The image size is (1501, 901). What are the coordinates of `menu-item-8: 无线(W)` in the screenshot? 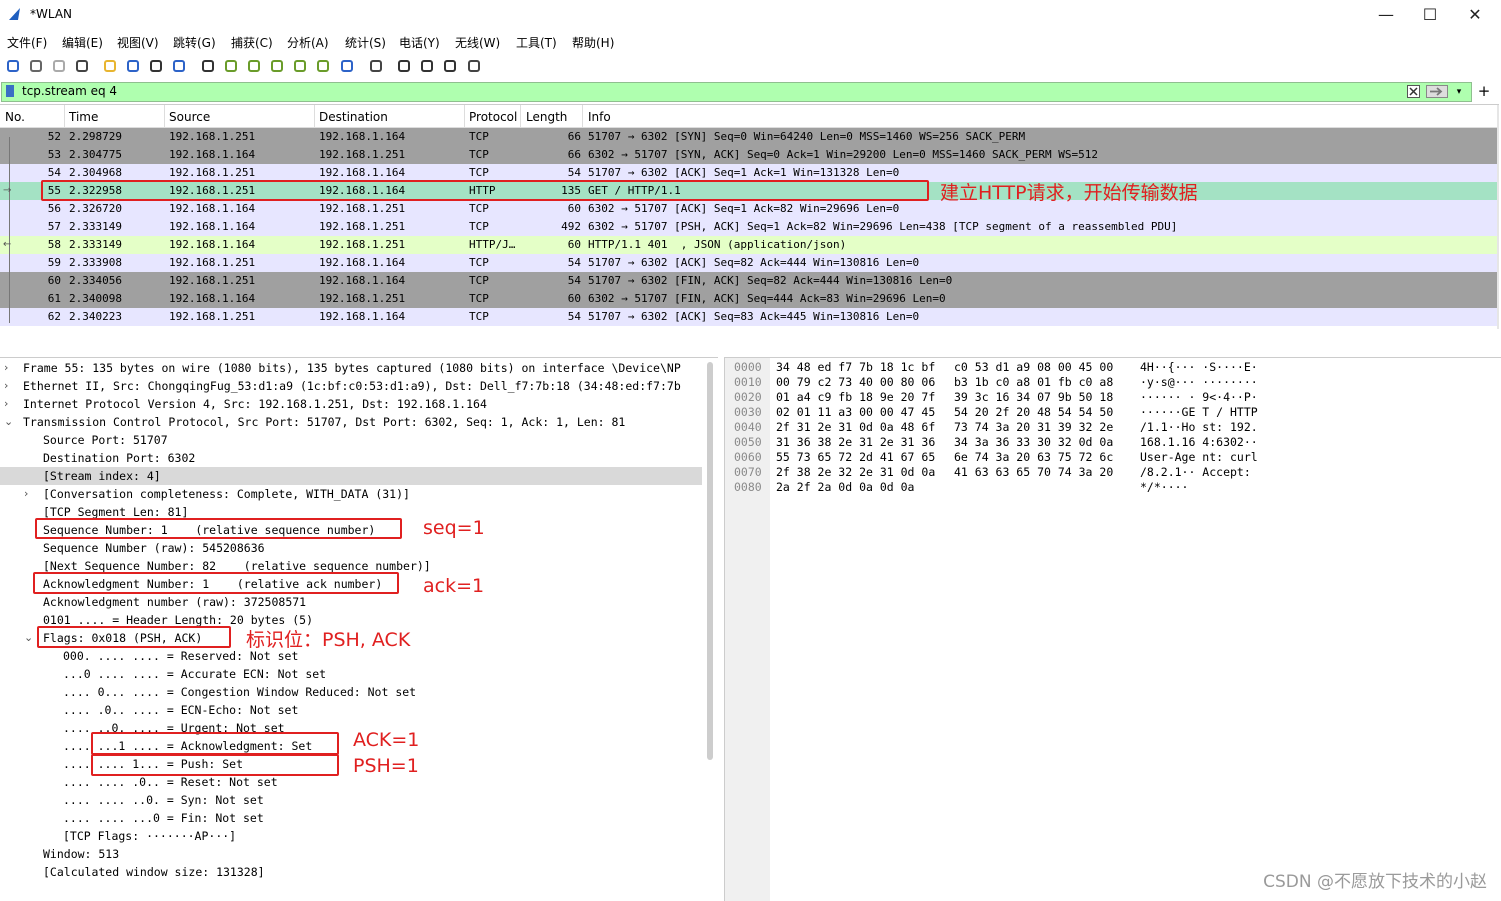 It's located at (477, 42).